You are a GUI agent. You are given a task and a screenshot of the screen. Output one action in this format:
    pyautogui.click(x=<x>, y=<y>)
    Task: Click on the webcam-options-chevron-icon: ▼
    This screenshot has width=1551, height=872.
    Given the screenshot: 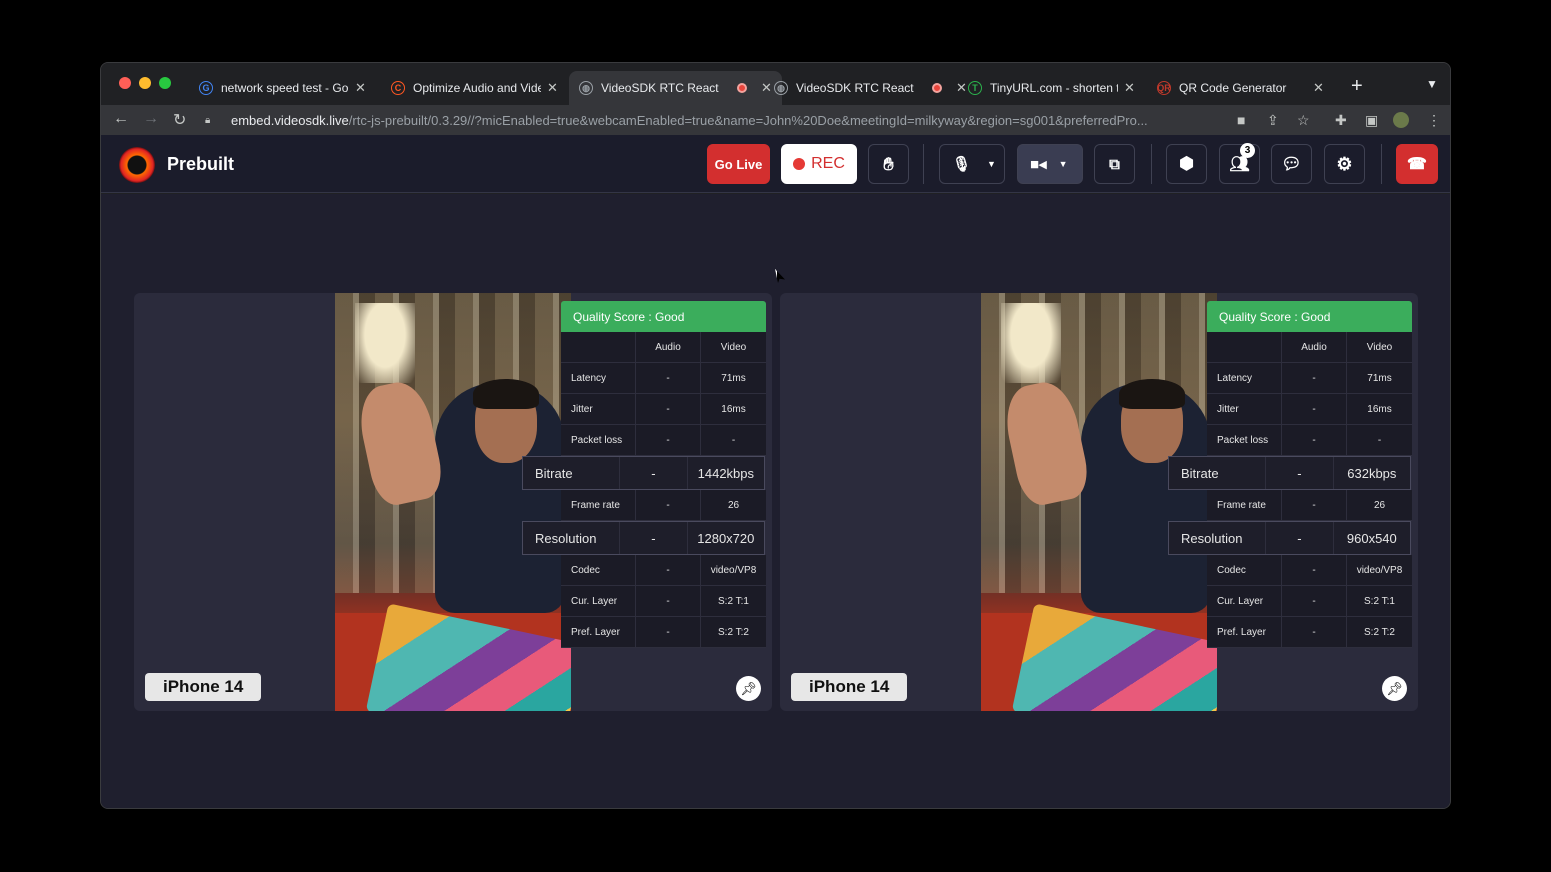 What is the action you would take?
    pyautogui.click(x=1063, y=164)
    